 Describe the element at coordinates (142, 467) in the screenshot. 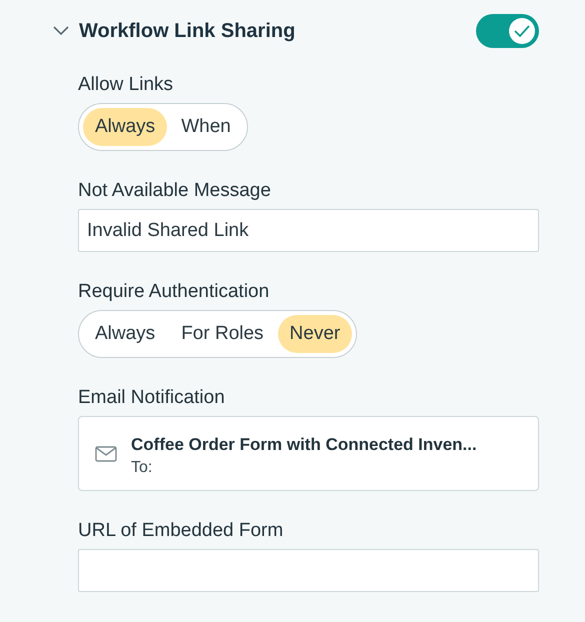

I see `recipient-label: To:` at that location.